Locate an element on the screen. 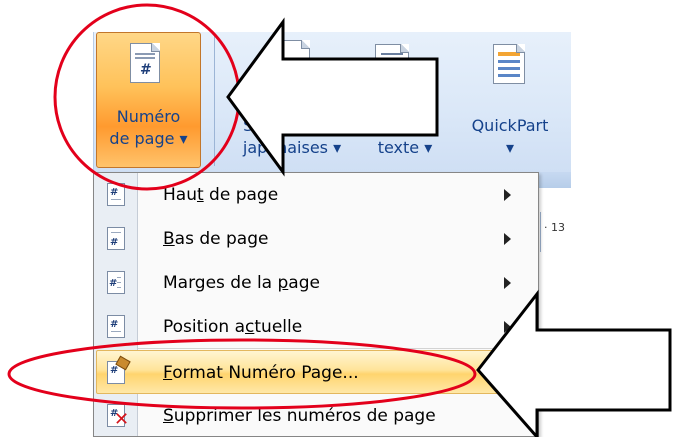 The image size is (673, 437). menu-item-label: Bas de page is located at coordinates (216, 239).